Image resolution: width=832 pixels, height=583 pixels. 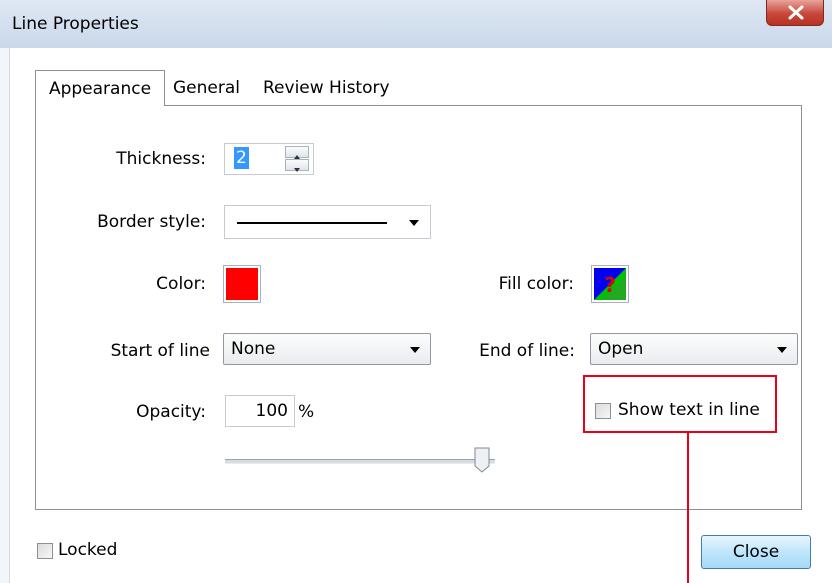 I want to click on locked-label: Locked, so click(x=87, y=550).